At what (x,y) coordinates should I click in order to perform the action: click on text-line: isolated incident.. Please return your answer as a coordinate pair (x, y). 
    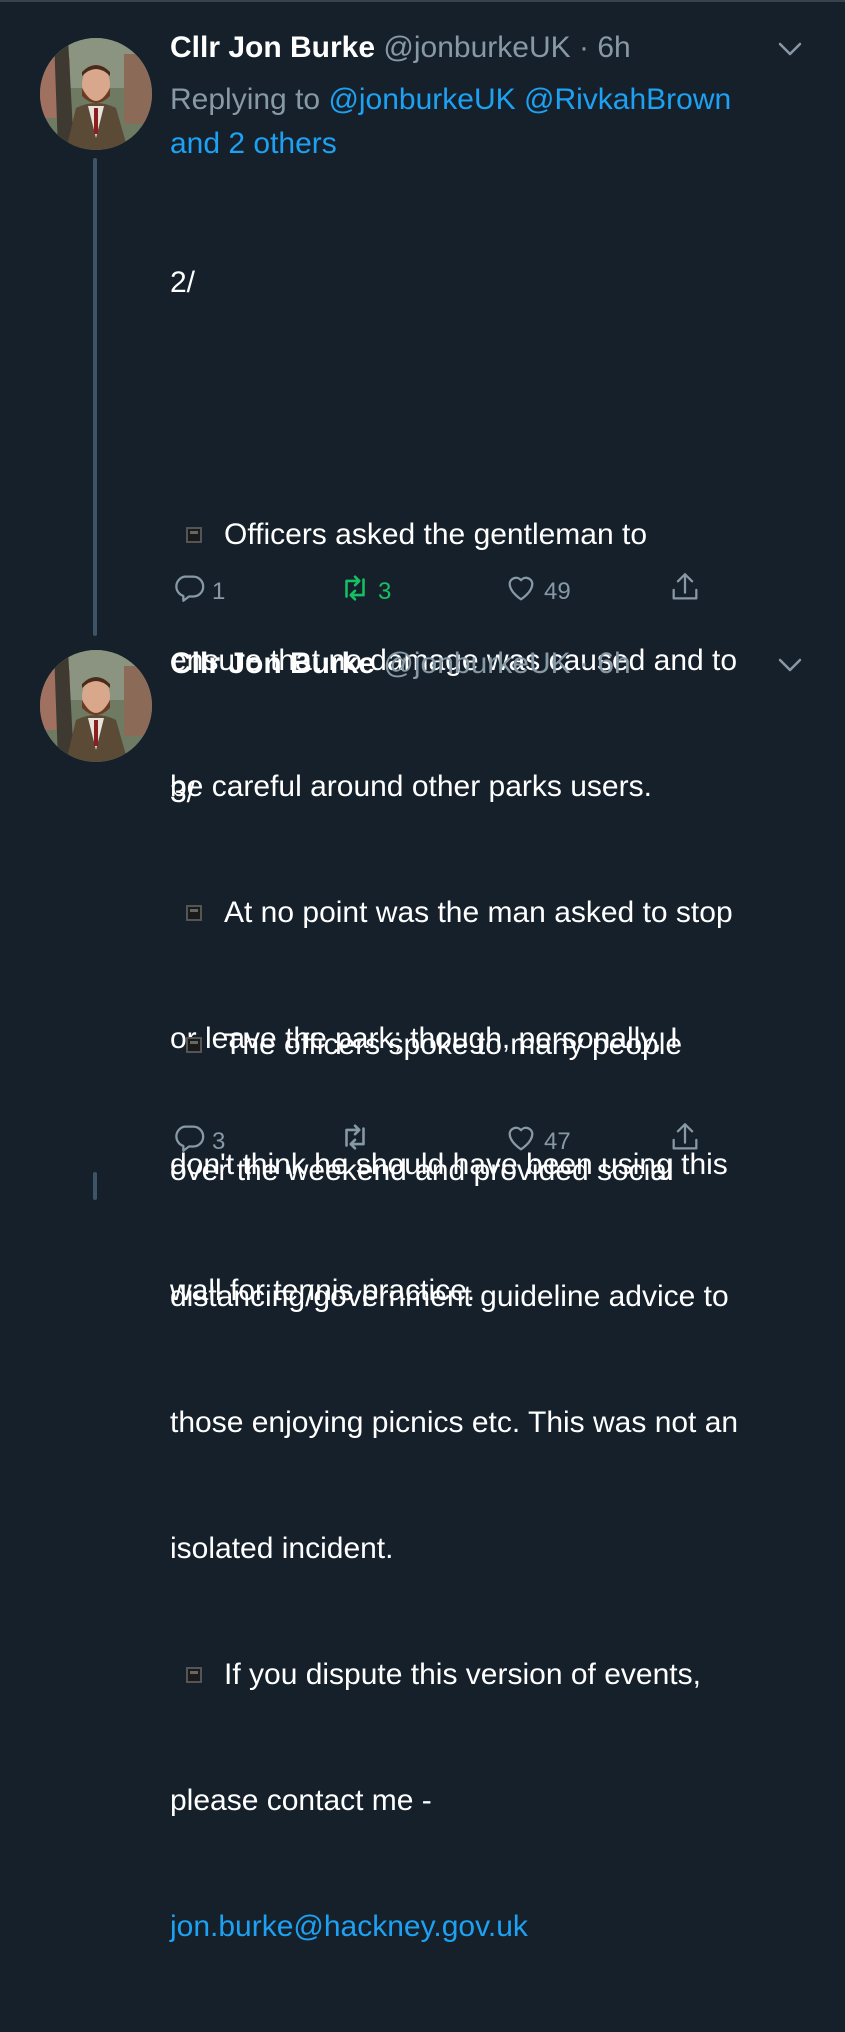
    Looking at the image, I should click on (282, 1548).